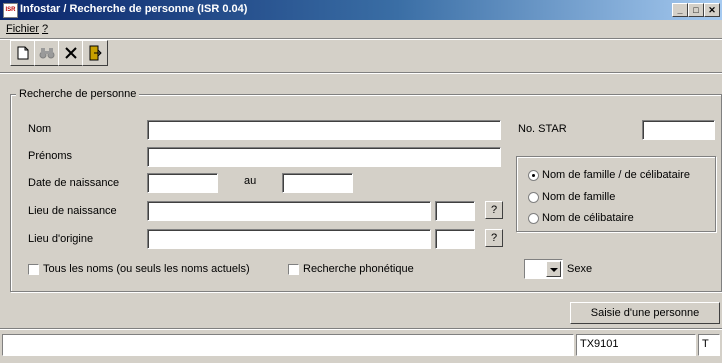 This screenshot has height=363, width=722. I want to click on search-button, so click(47, 53).